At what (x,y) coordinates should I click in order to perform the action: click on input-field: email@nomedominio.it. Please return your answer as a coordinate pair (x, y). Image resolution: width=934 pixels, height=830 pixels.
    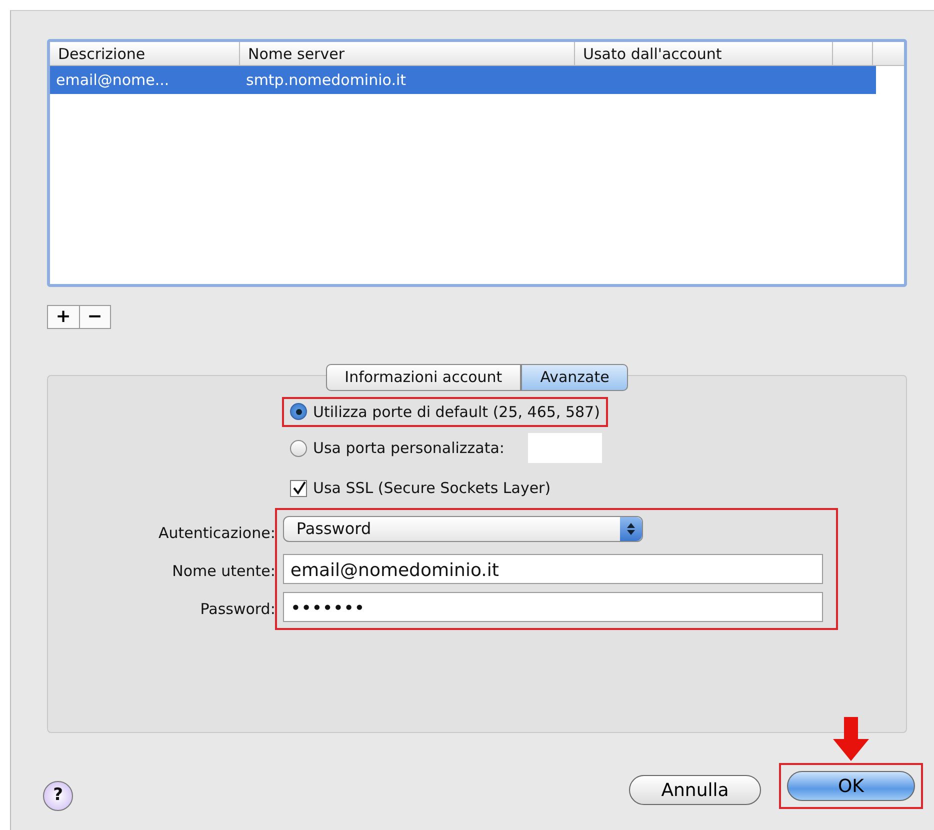
    Looking at the image, I should click on (553, 569).